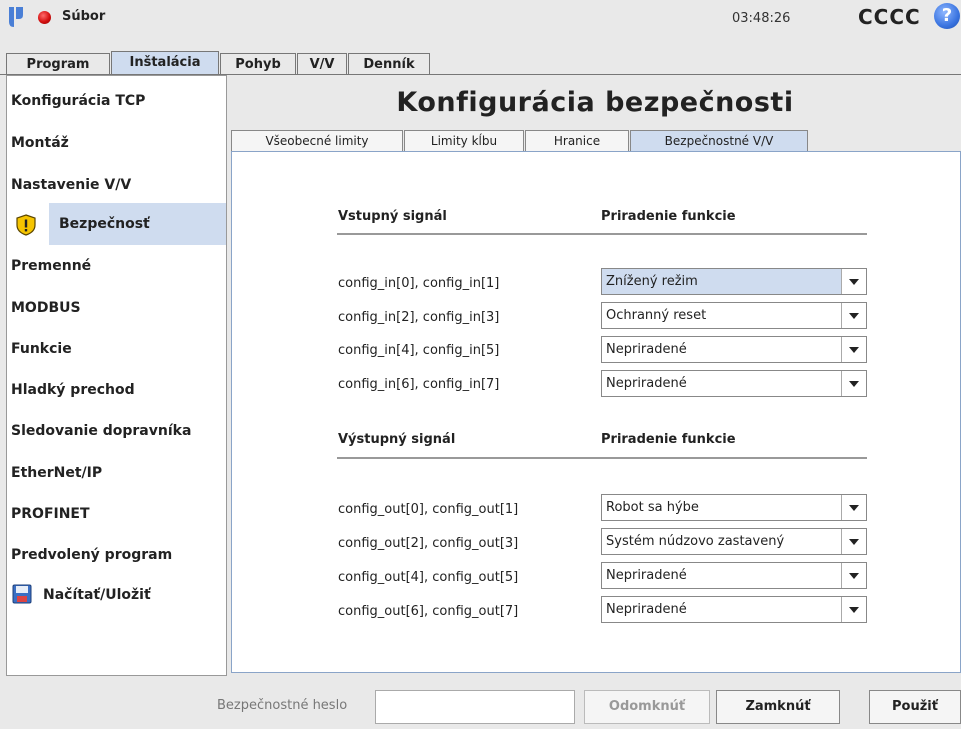  Describe the element at coordinates (165, 63) in the screenshot. I see `tab-installation: Inštalácia` at that location.